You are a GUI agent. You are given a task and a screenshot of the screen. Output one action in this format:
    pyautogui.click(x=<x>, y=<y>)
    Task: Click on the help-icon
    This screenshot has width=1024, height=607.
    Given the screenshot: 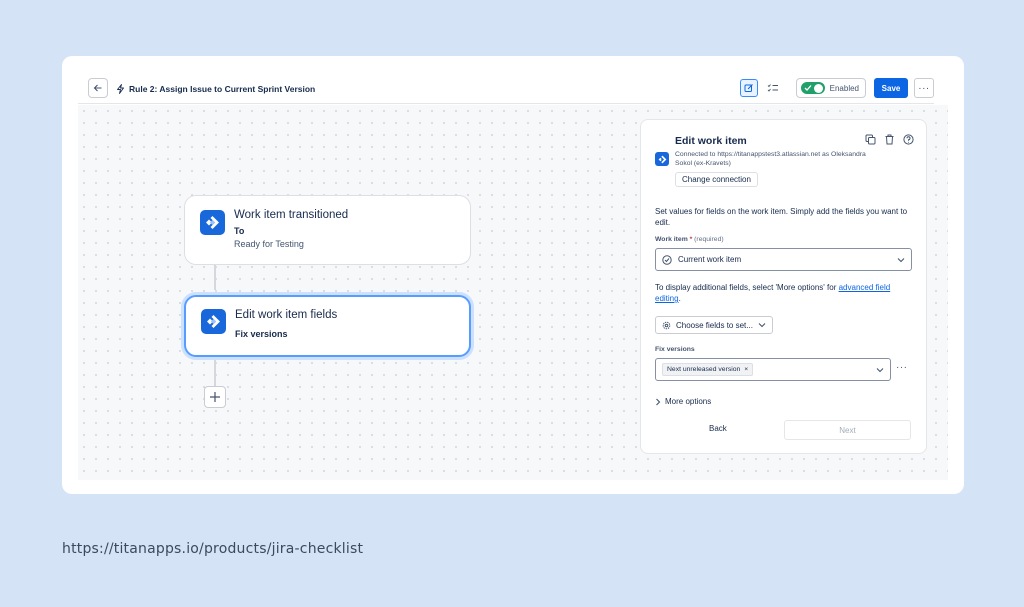 What is the action you would take?
    pyautogui.click(x=908, y=139)
    